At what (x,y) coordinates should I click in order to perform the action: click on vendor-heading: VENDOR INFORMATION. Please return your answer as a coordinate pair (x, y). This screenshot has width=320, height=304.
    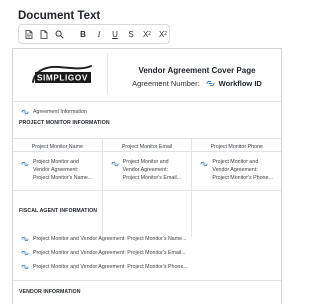
    Looking at the image, I should click on (50, 292).